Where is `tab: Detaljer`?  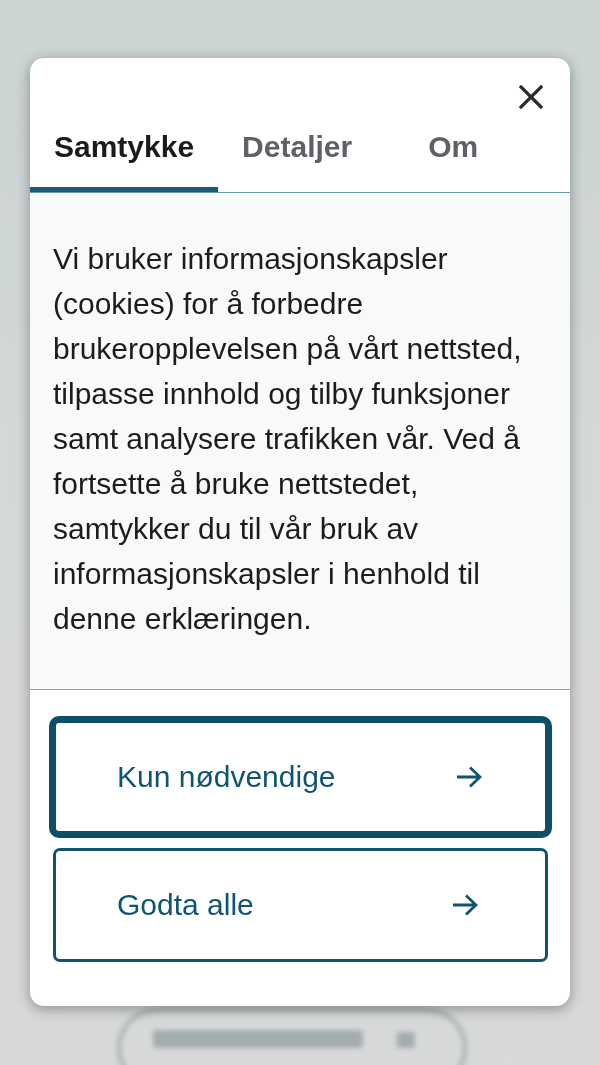
tab: Detaljer is located at coordinates (297, 155).